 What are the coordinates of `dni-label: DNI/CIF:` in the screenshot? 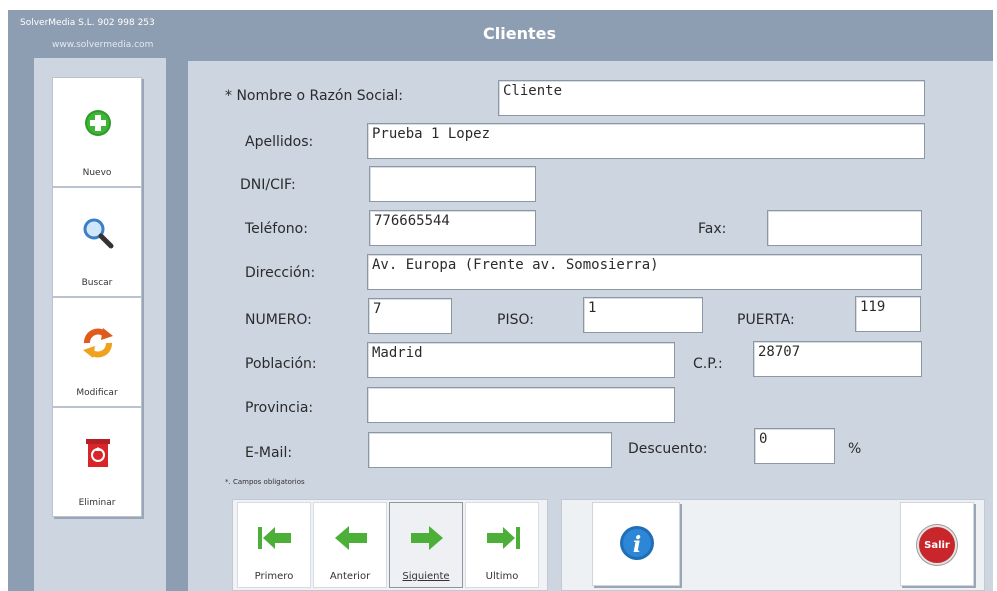 It's located at (268, 185).